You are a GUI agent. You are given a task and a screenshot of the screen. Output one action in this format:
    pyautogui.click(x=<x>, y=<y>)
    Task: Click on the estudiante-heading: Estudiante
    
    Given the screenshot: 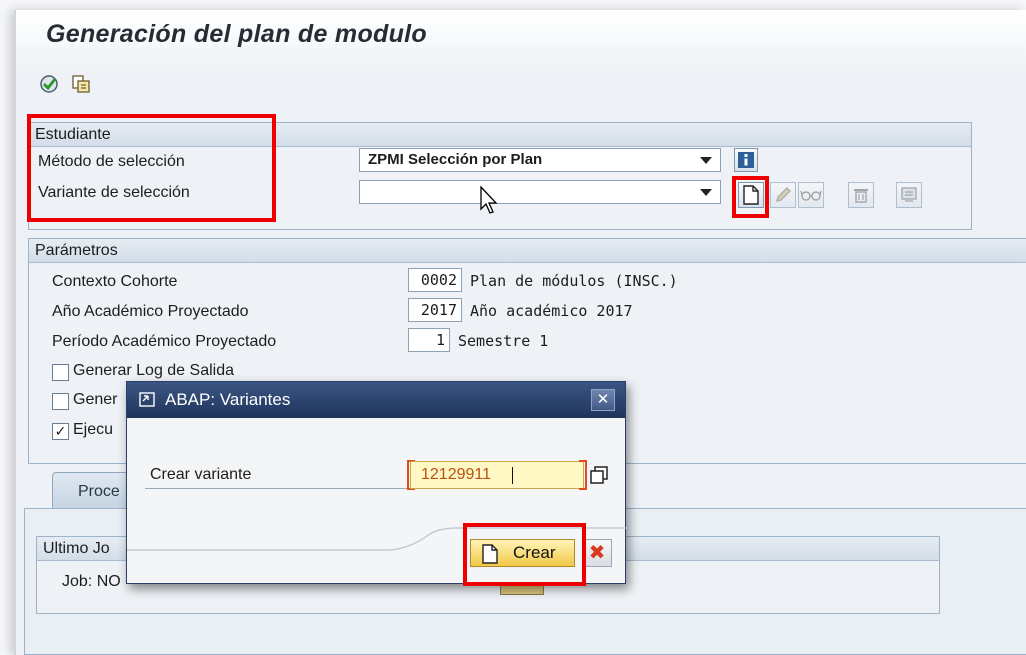 What is the action you would take?
    pyautogui.click(x=500, y=135)
    